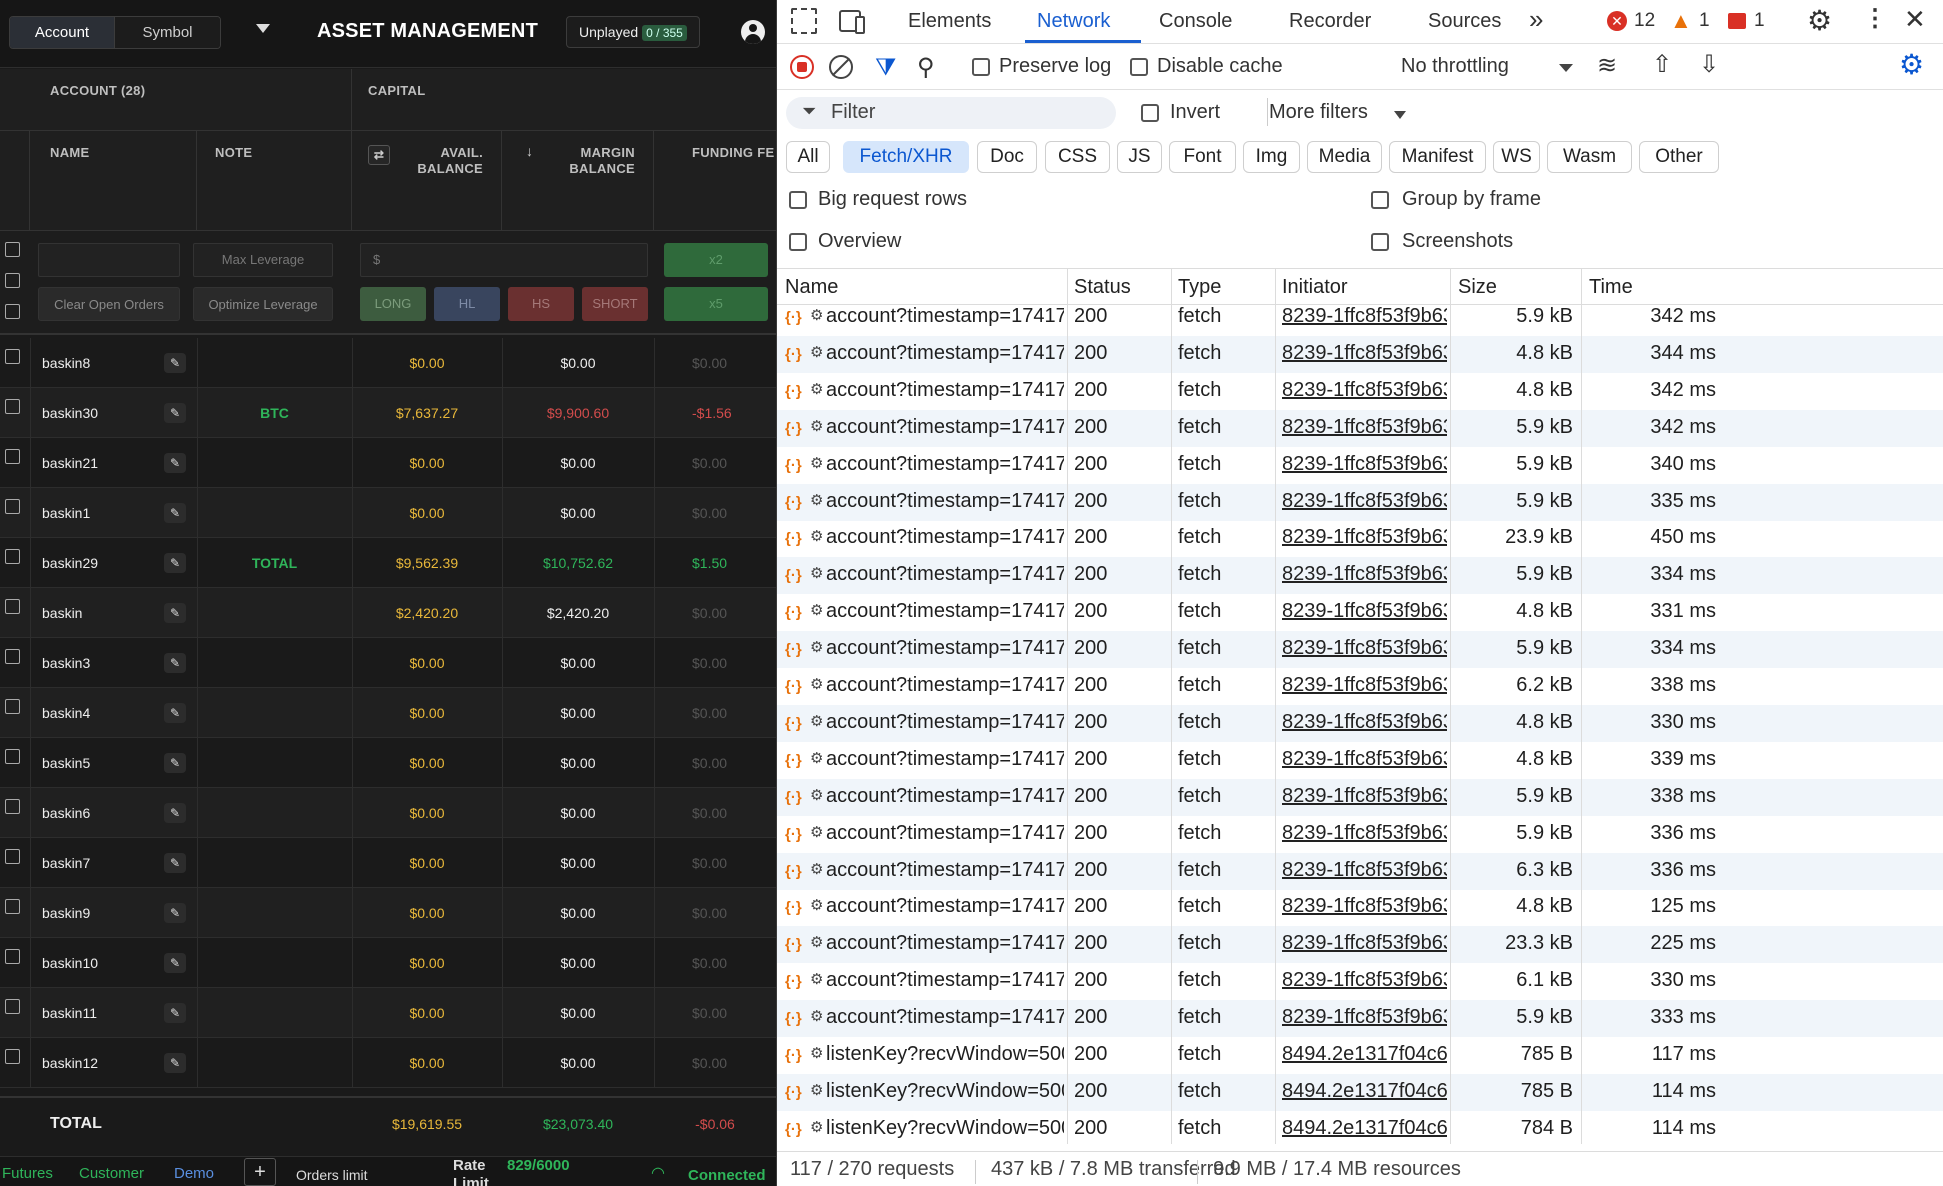 The width and height of the screenshot is (1943, 1186). Describe the element at coordinates (1536, 19) in the screenshot. I see `more-tabs-icon: »` at that location.